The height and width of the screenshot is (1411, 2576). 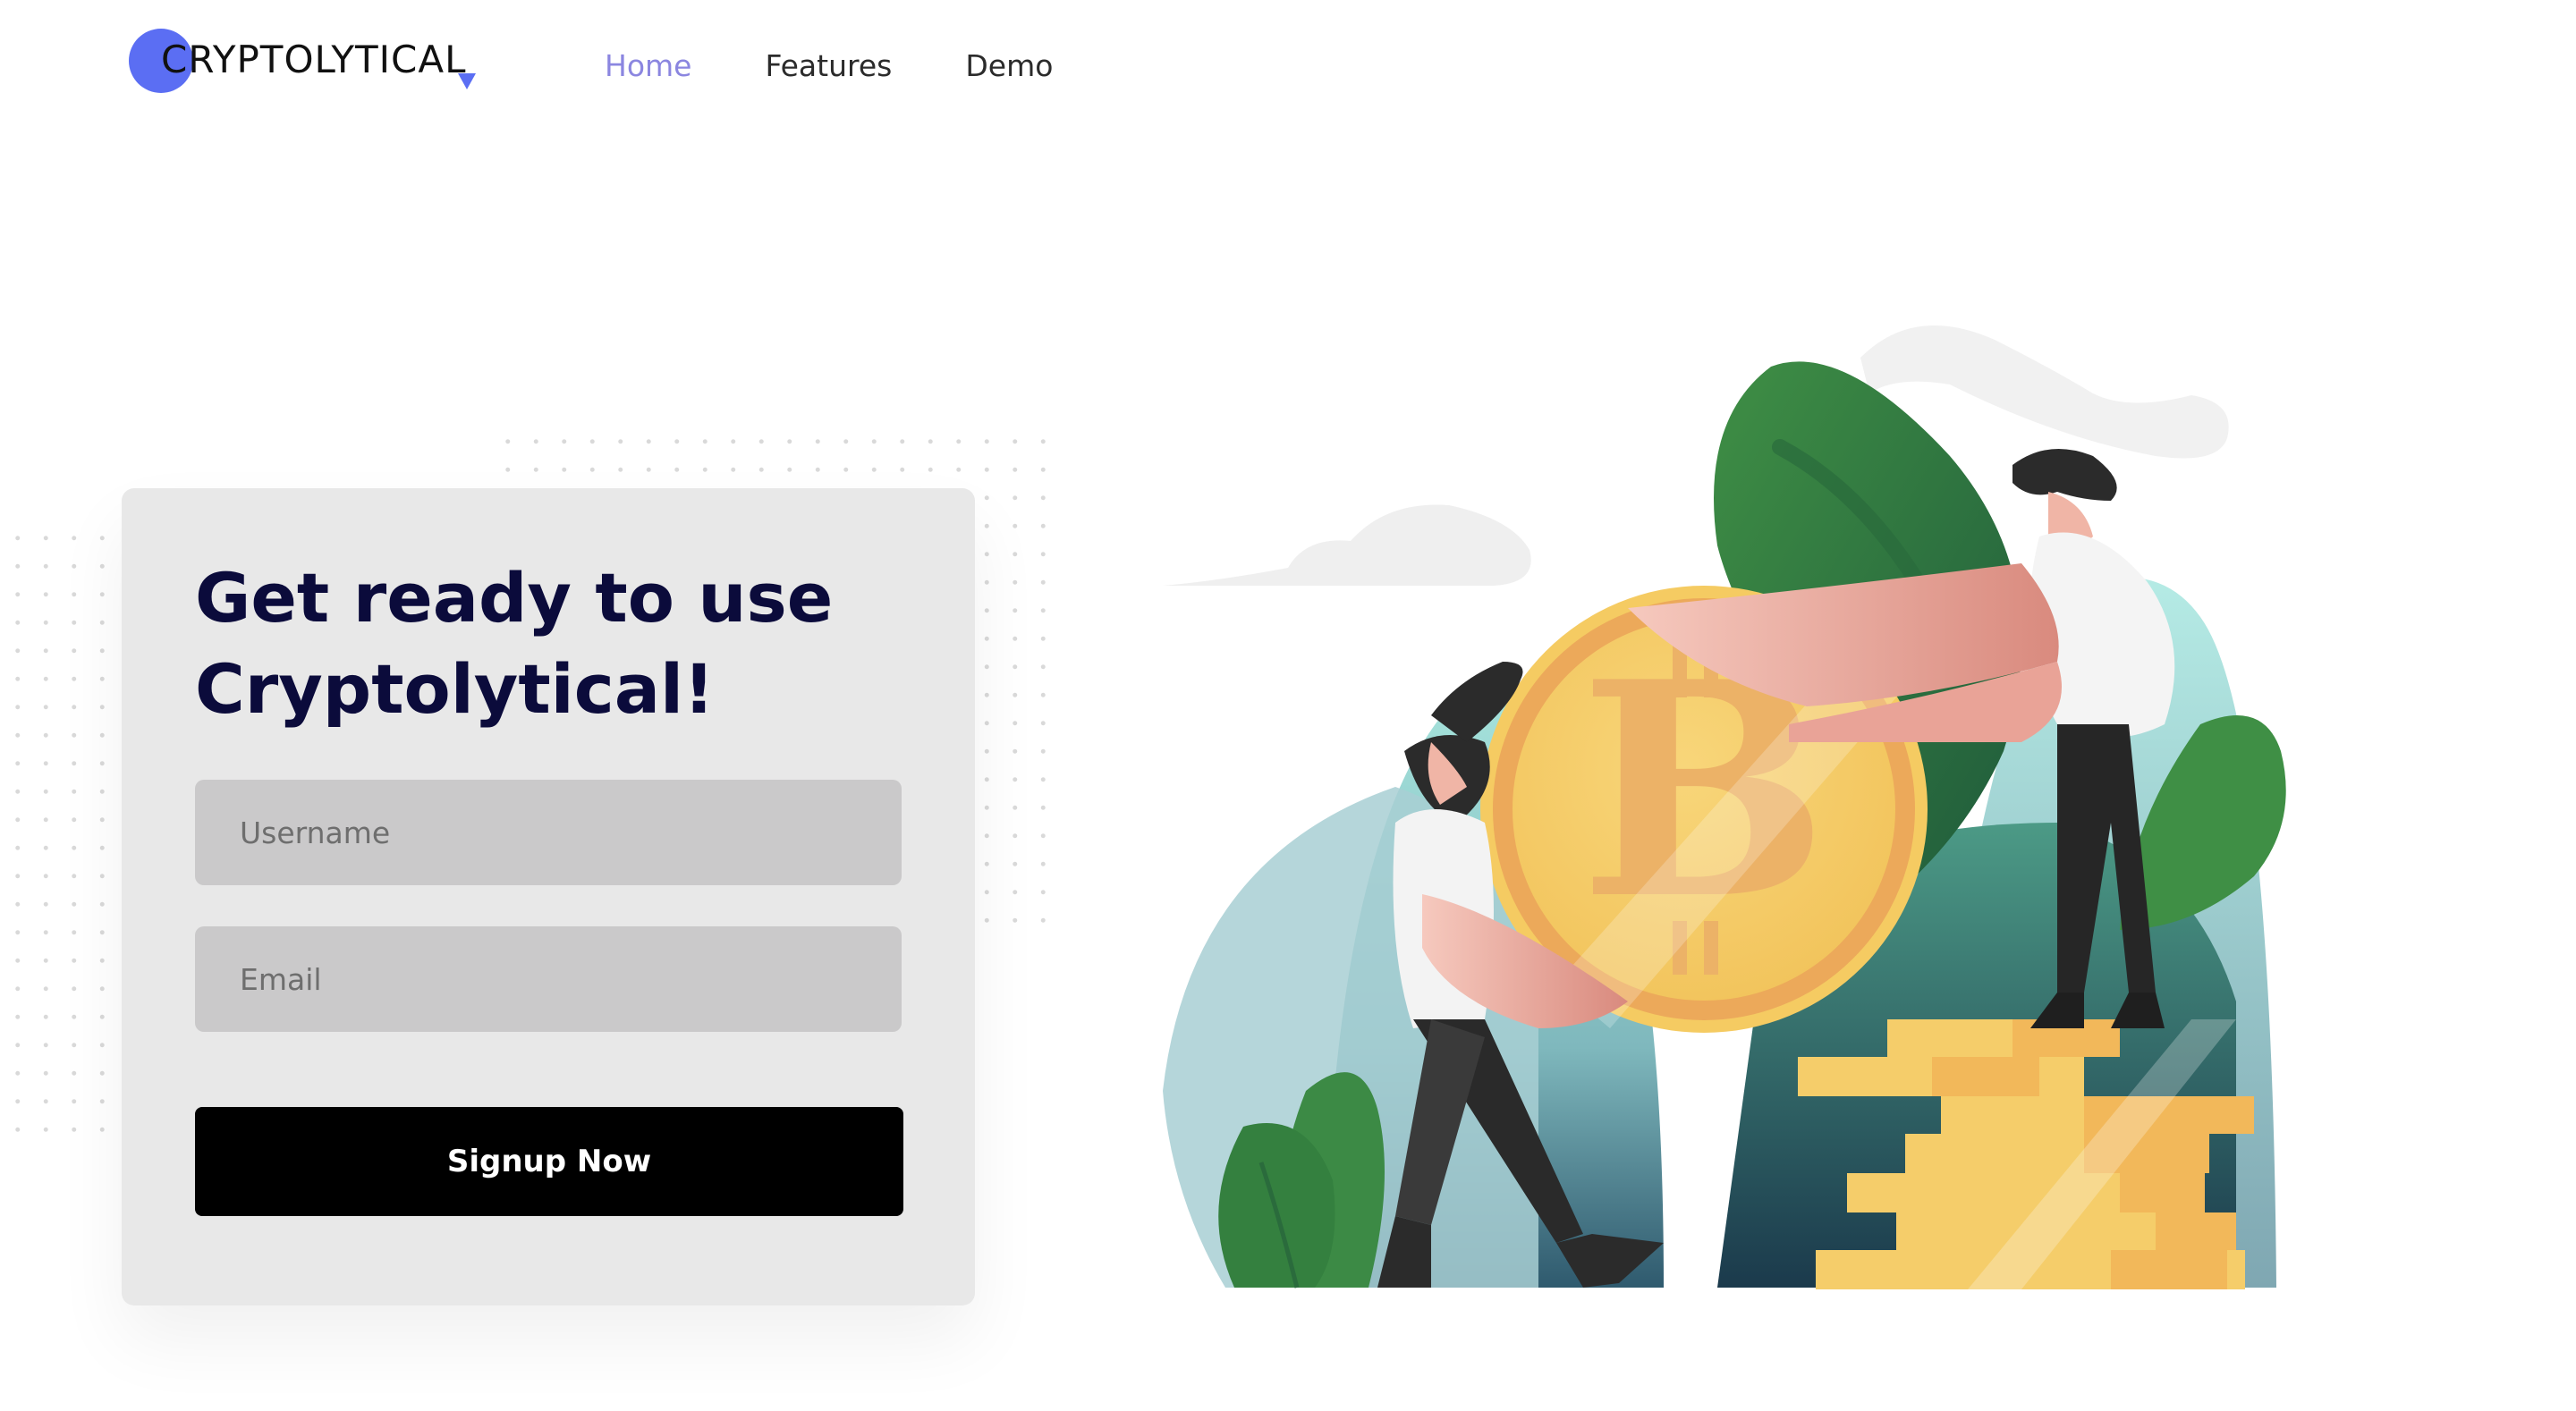 What do you see at coordinates (514, 643) in the screenshot?
I see `signup-title: Get ready to use Cryptolytical!` at bounding box center [514, 643].